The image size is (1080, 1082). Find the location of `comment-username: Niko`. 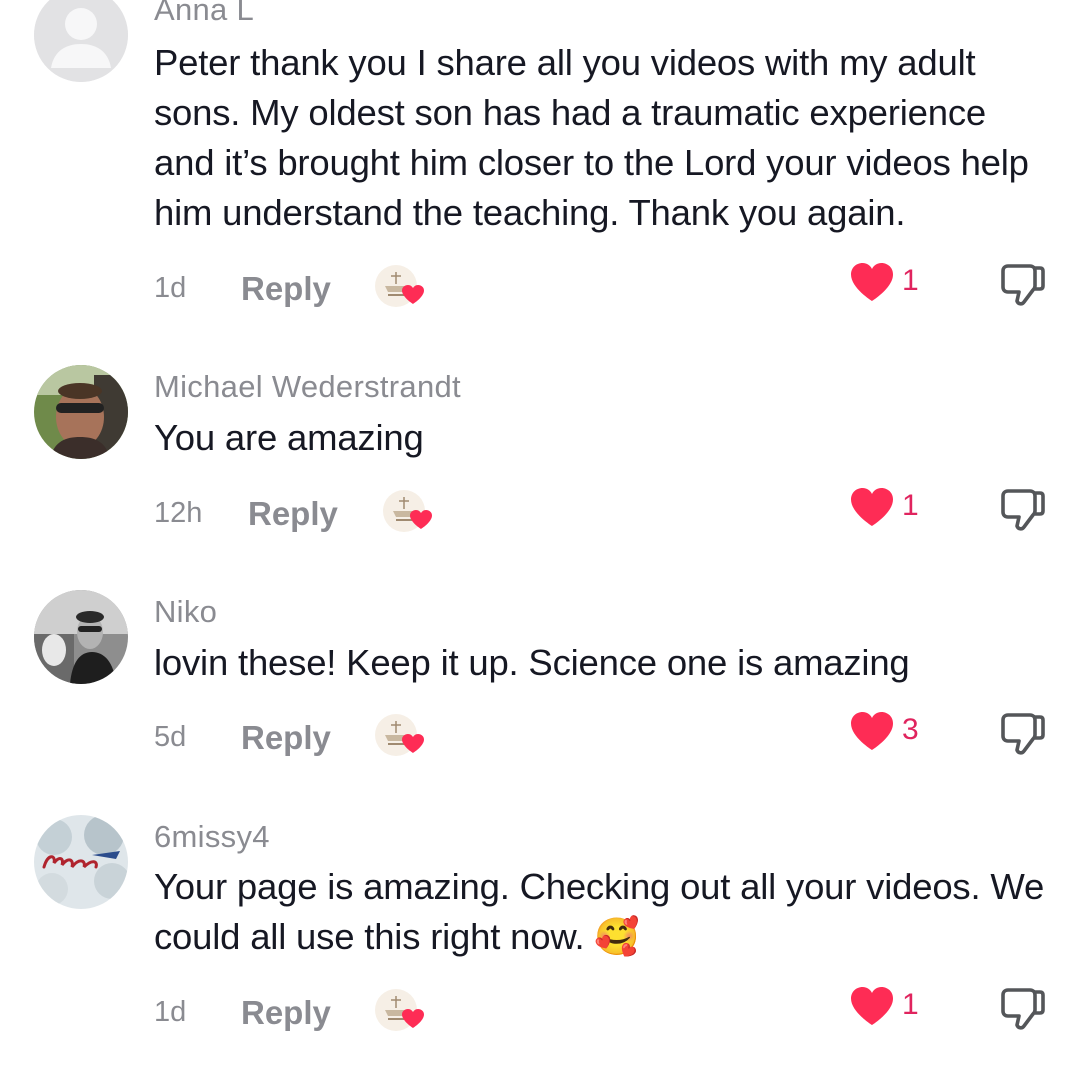

comment-username: Niko is located at coordinates (185, 612).